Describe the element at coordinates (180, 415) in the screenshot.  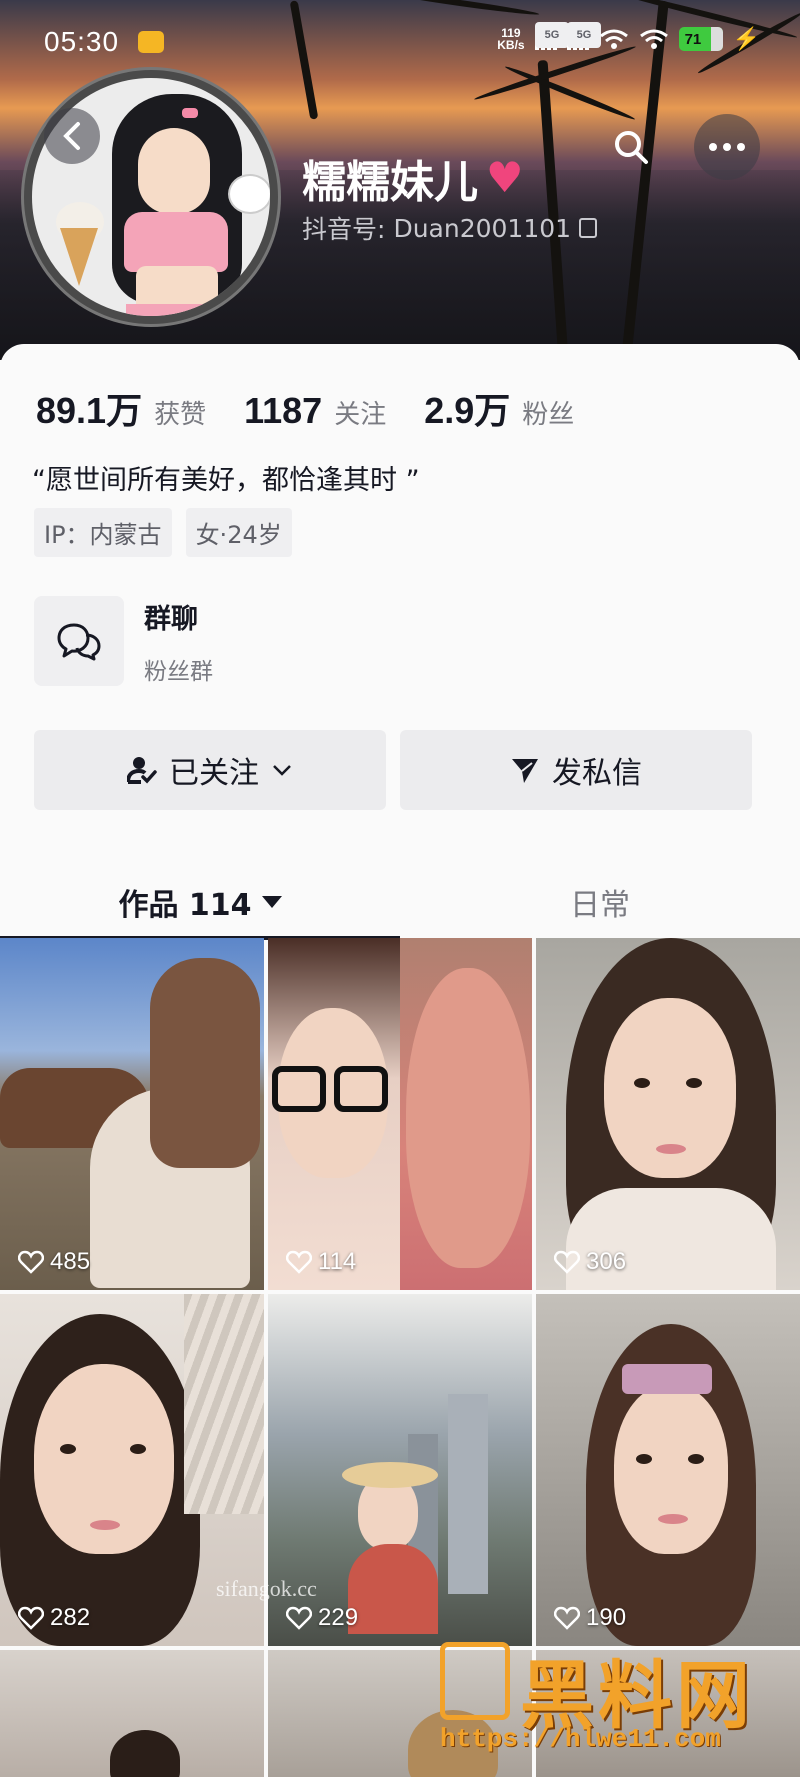
I see `stat-likes-label: 获赞` at that location.